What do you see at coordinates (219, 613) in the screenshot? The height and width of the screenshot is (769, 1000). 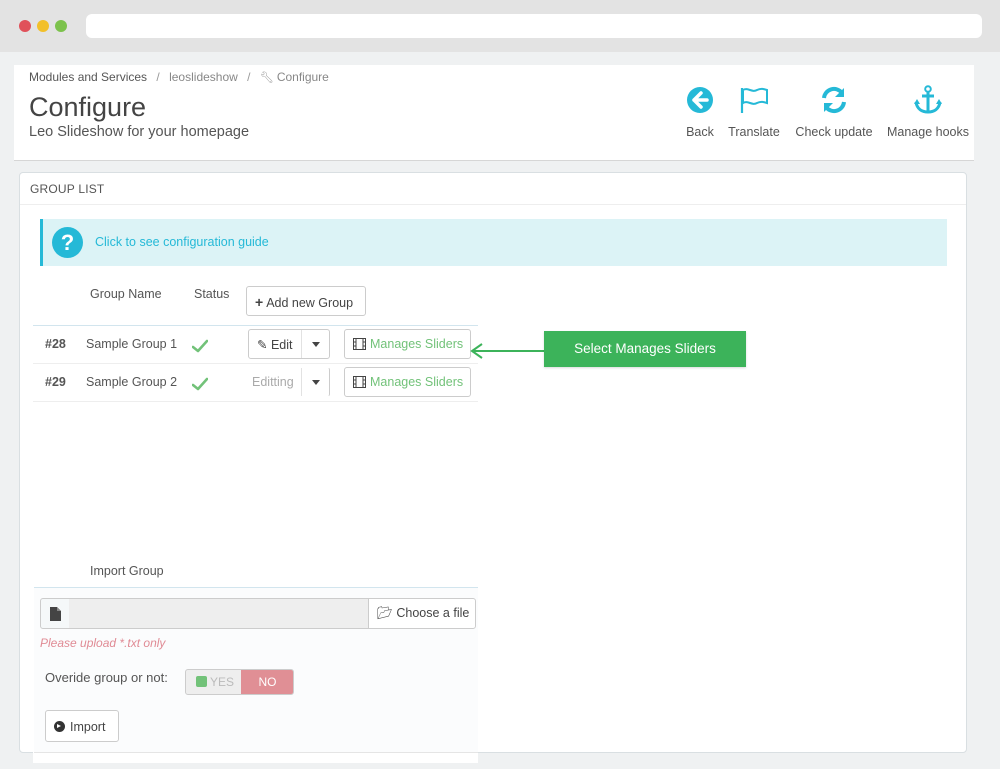 I see `file-path-input` at bounding box center [219, 613].